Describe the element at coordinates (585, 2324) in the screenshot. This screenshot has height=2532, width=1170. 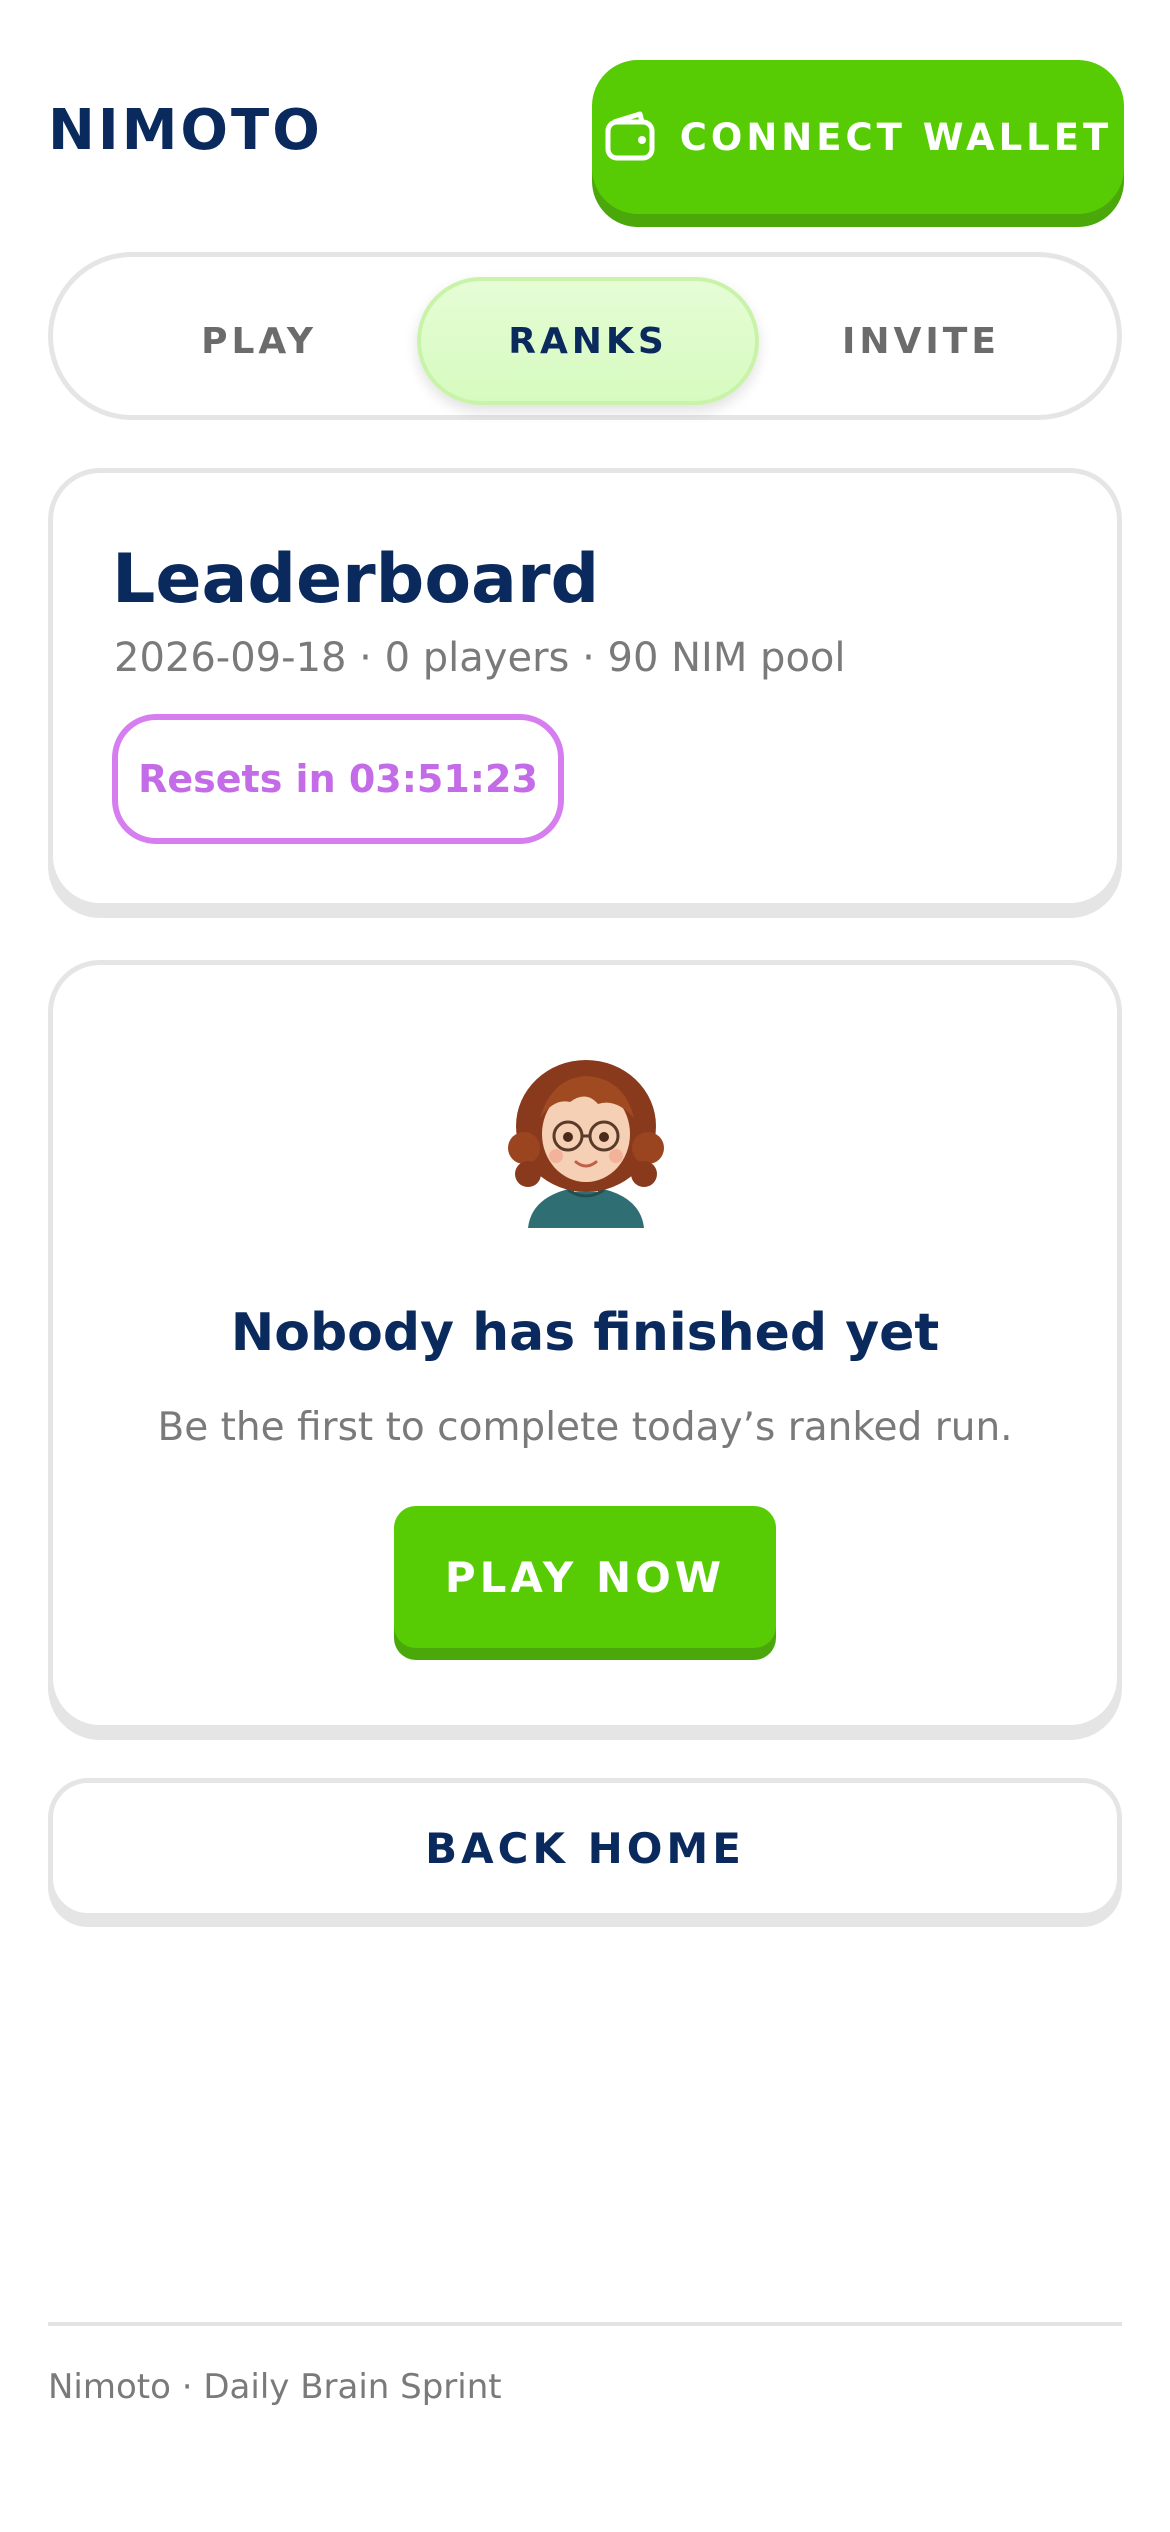
I see `footer-divider` at that location.